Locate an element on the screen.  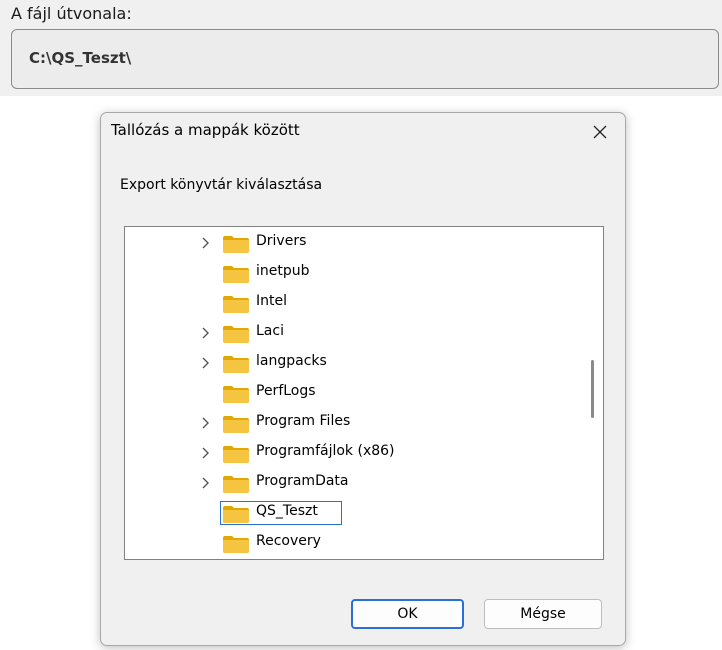
tree-item-label: inetpub is located at coordinates (283, 271).